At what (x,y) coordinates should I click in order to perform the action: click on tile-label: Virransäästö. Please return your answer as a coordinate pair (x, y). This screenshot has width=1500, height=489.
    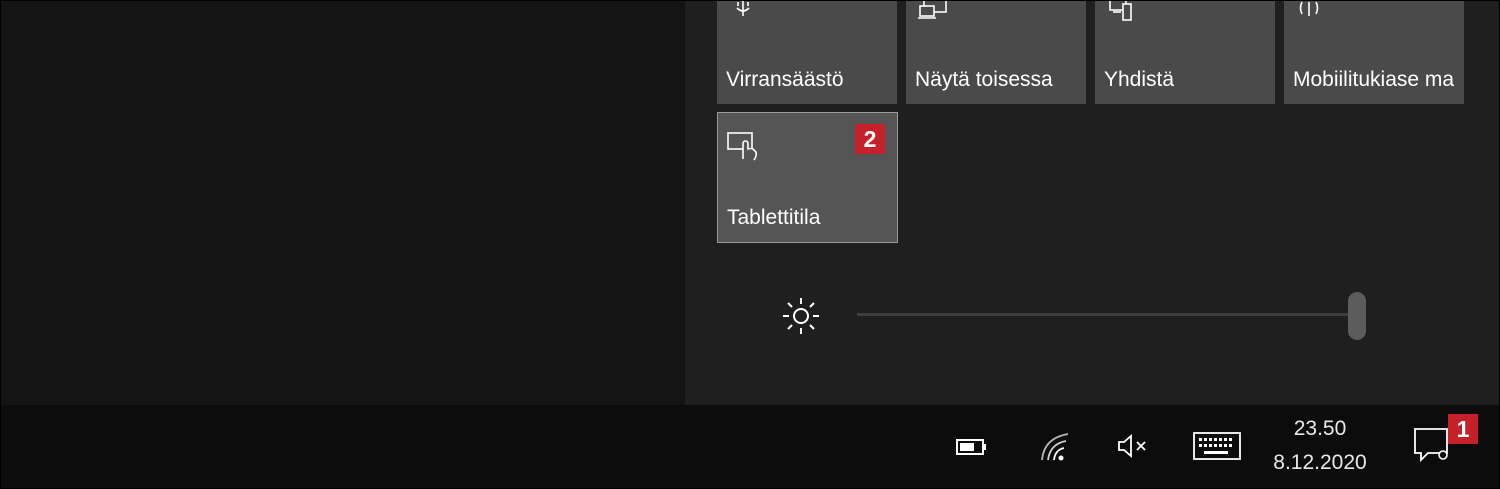
    Looking at the image, I should click on (785, 79).